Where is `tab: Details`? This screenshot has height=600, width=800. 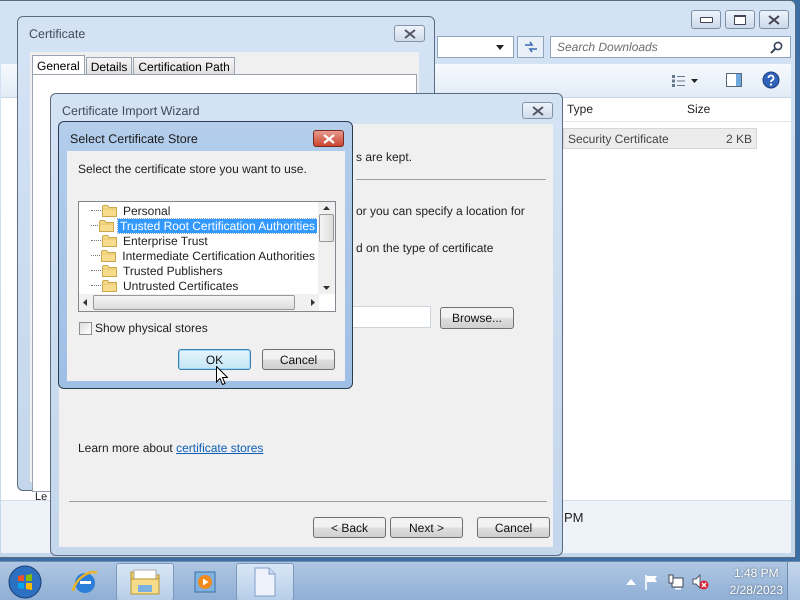
tab: Details is located at coordinates (109, 66).